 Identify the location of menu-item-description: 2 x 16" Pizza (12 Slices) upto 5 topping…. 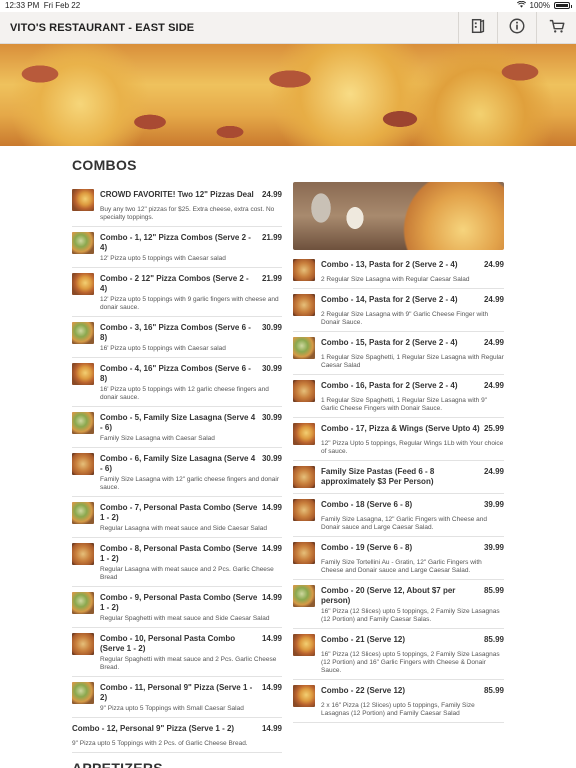
(398, 709).